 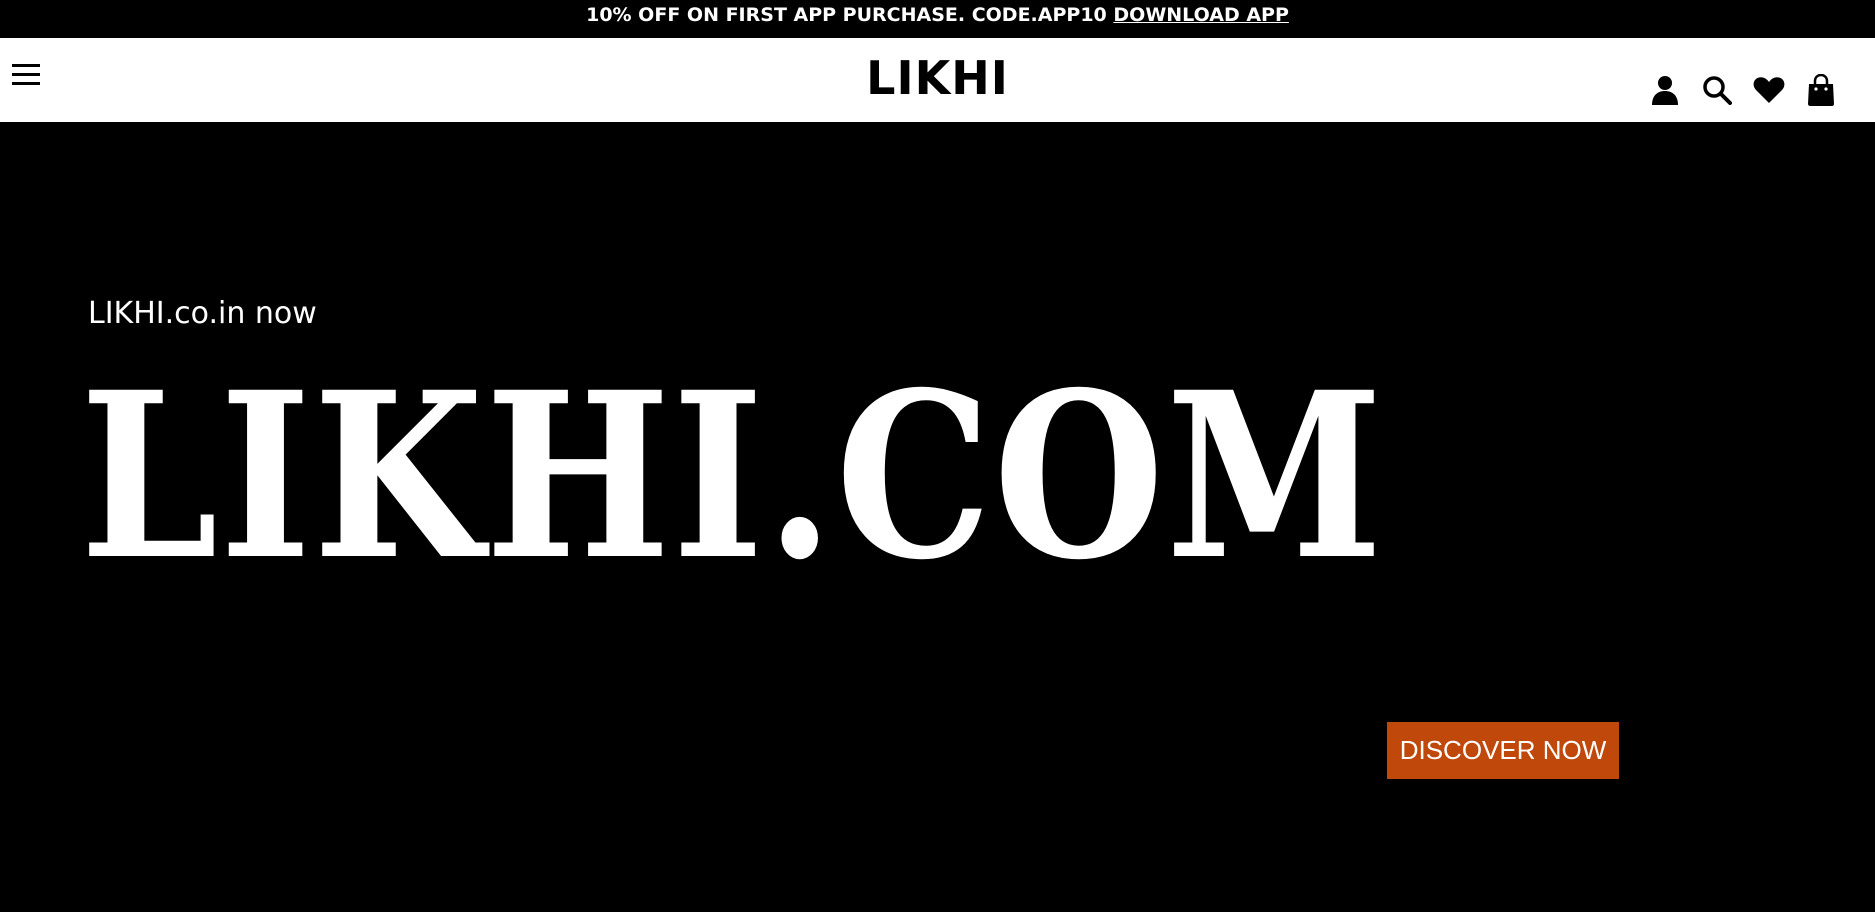 I want to click on site-logo-container: LIKHI, so click(x=937, y=78).